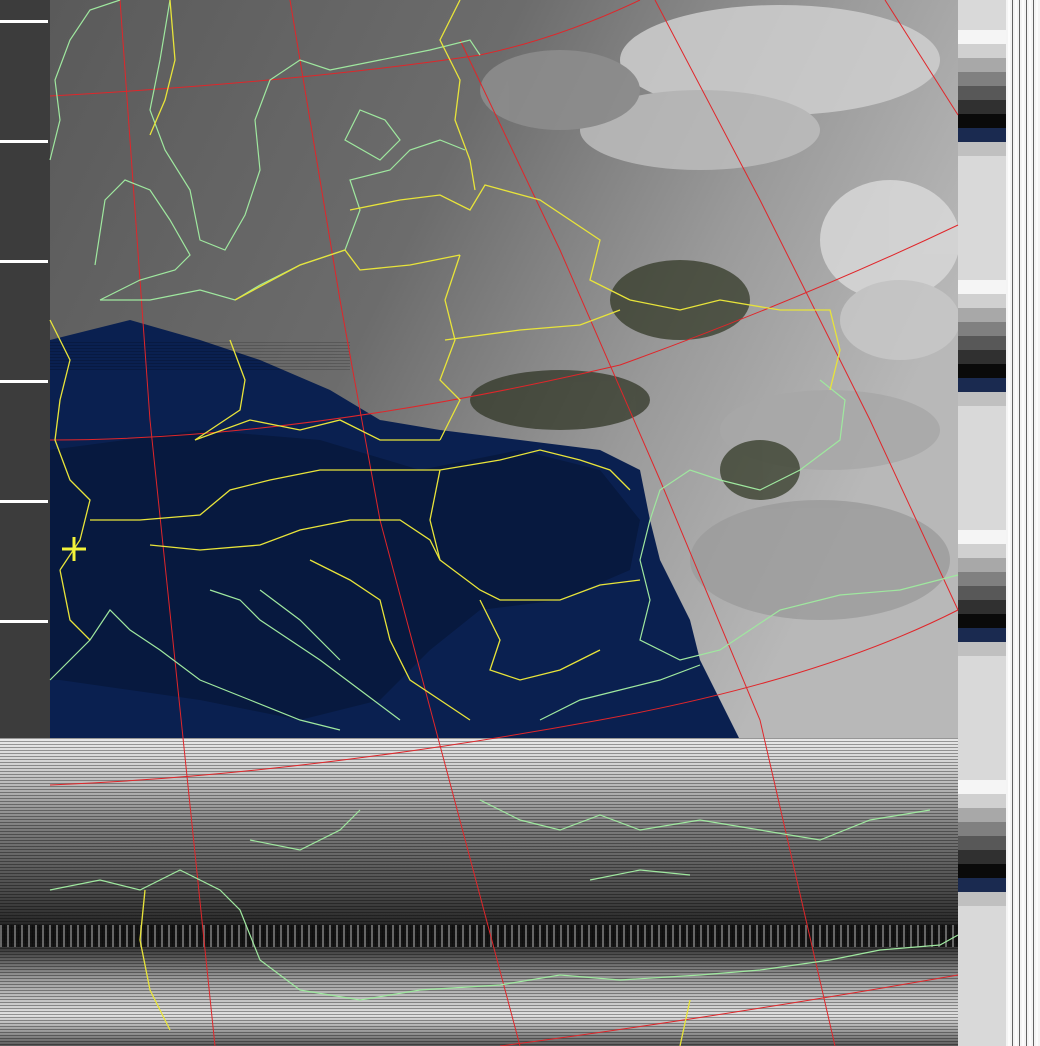  What do you see at coordinates (999, 523) in the screenshot?
I see `telemetry-column` at bounding box center [999, 523].